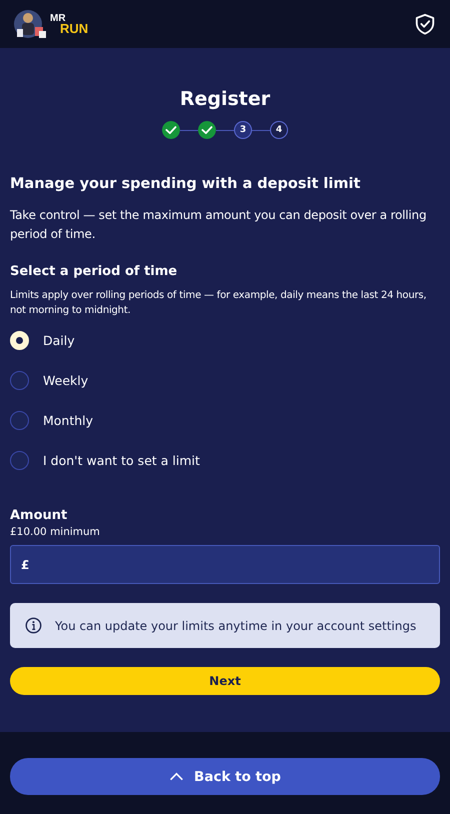 This screenshot has width=450, height=814. What do you see at coordinates (58, 19) in the screenshot?
I see `logo-text: MR` at bounding box center [58, 19].